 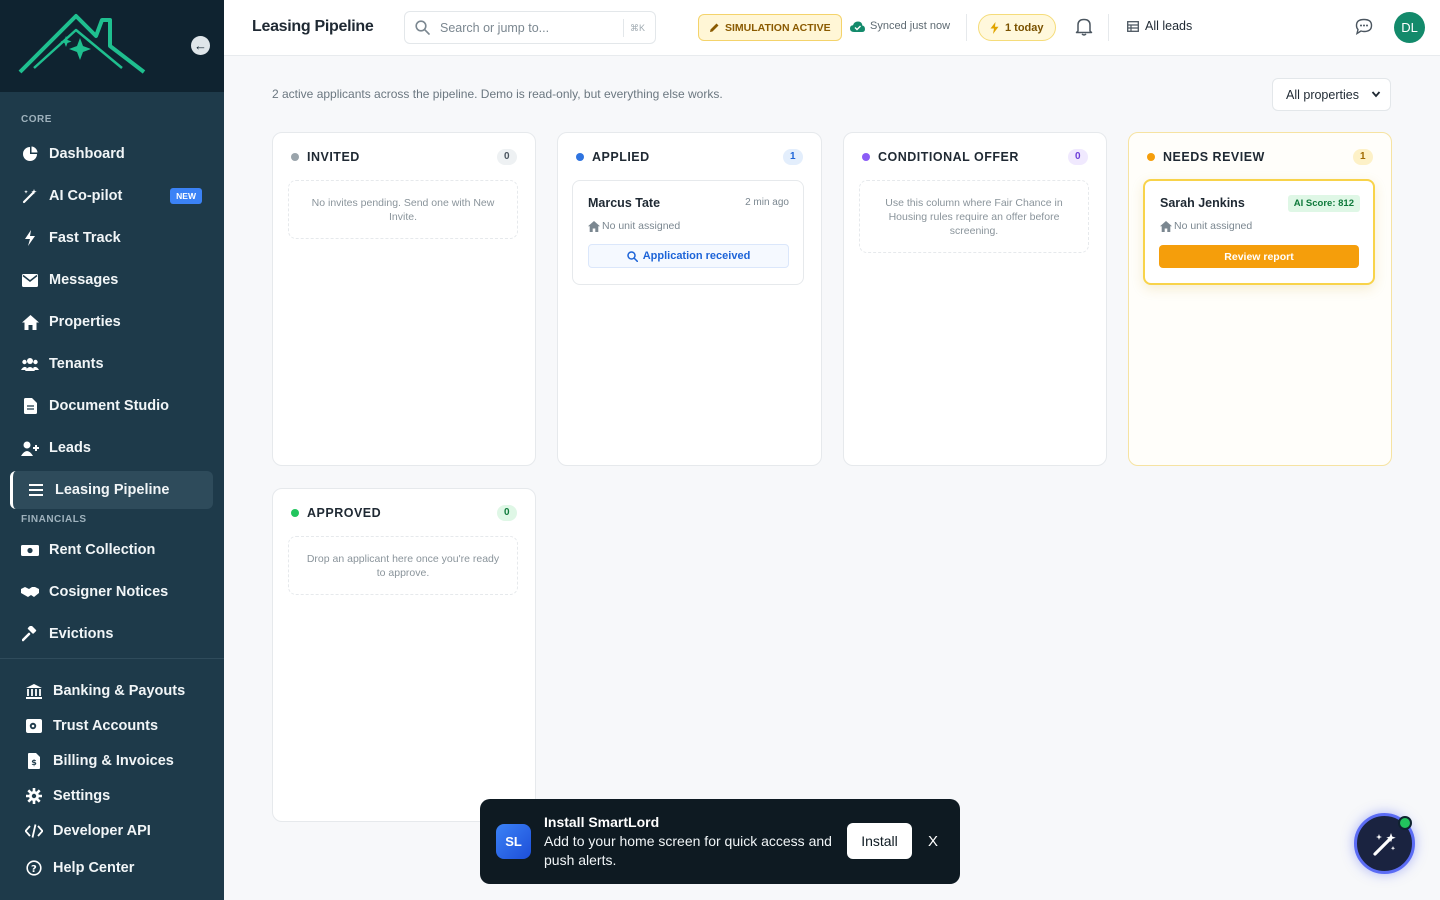 I want to click on ai-score-badge: AI Score: 812, so click(x=1323, y=203).